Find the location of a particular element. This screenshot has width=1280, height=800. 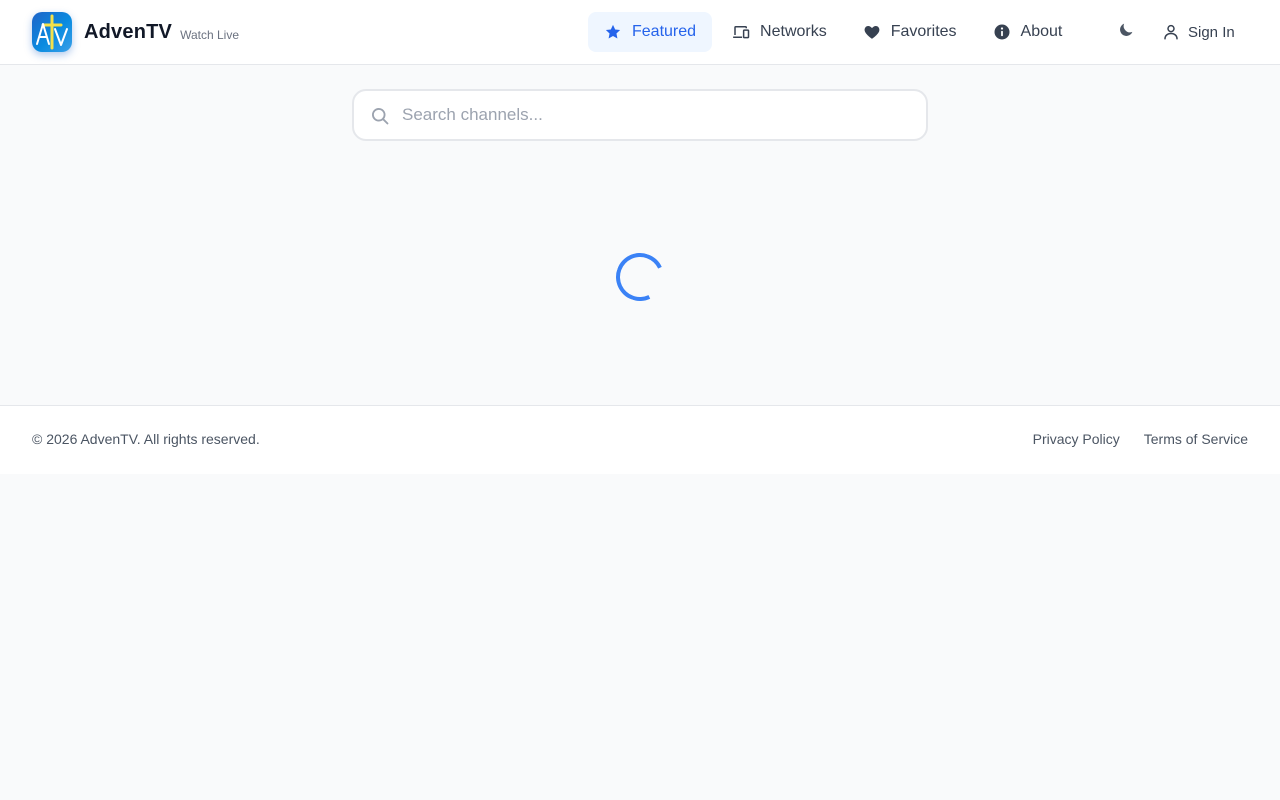

devices-icon is located at coordinates (741, 32).